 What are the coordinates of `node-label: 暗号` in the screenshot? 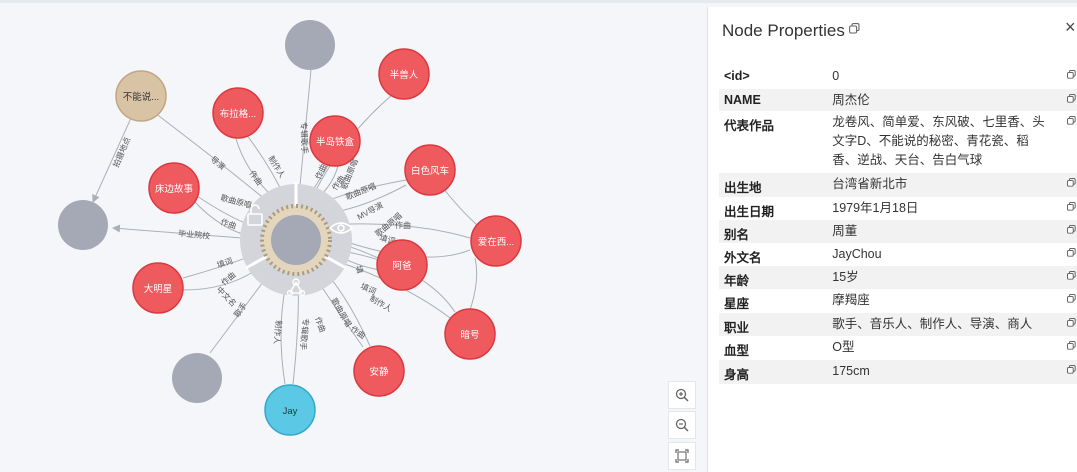 It's located at (469, 335).